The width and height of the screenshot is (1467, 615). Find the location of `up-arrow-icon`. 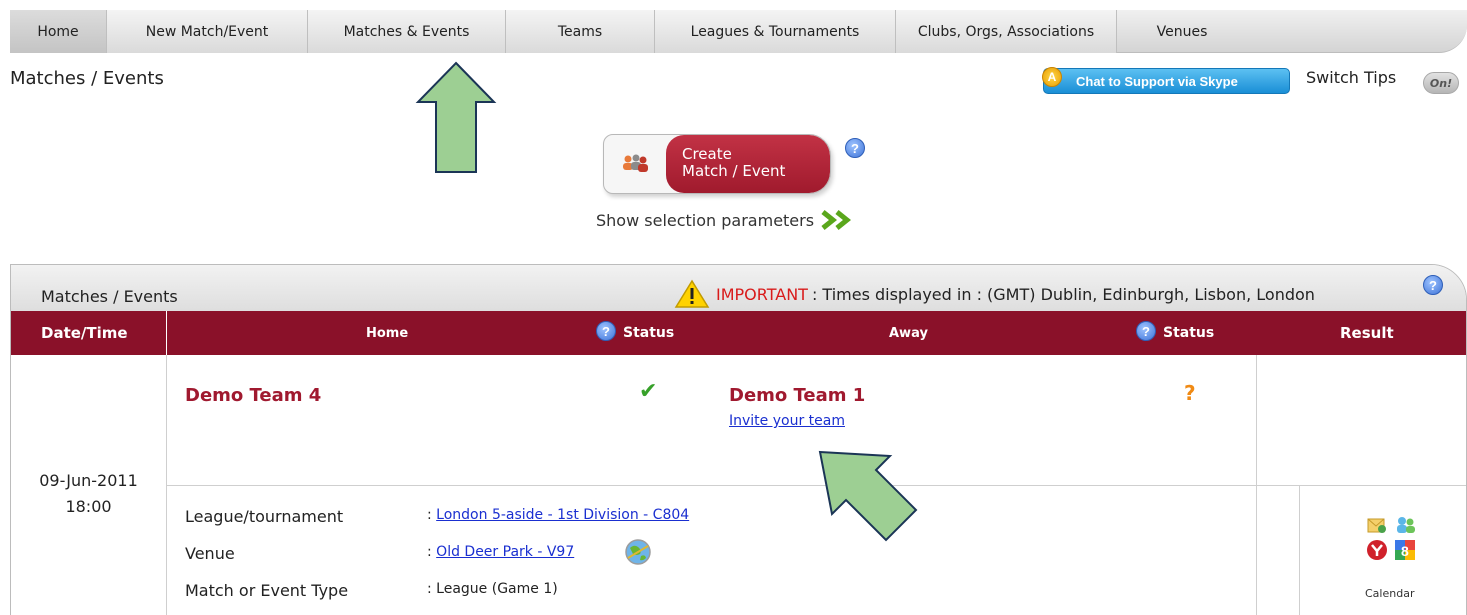

up-arrow-icon is located at coordinates (456, 117).